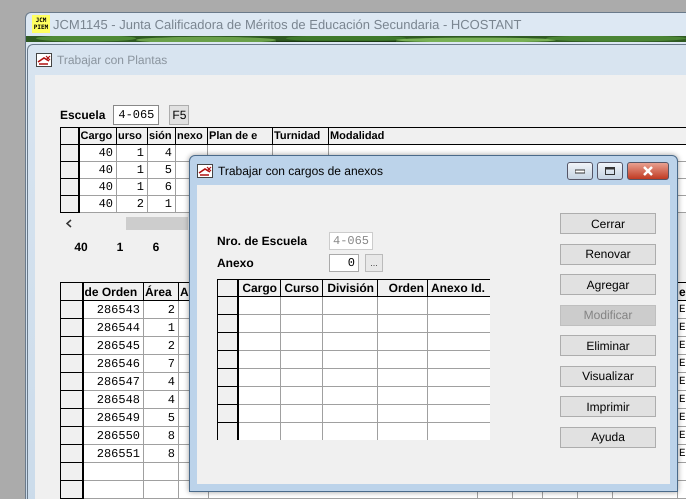 This screenshot has width=686, height=499. What do you see at coordinates (112, 60) in the screenshot?
I see `window-title: Trabajar con Plantas` at bounding box center [112, 60].